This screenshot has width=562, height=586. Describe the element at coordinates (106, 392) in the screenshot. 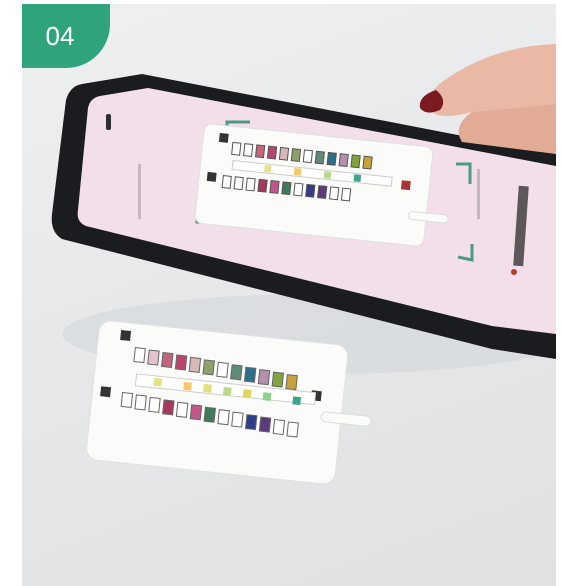

I see `card-marker-bl` at that location.